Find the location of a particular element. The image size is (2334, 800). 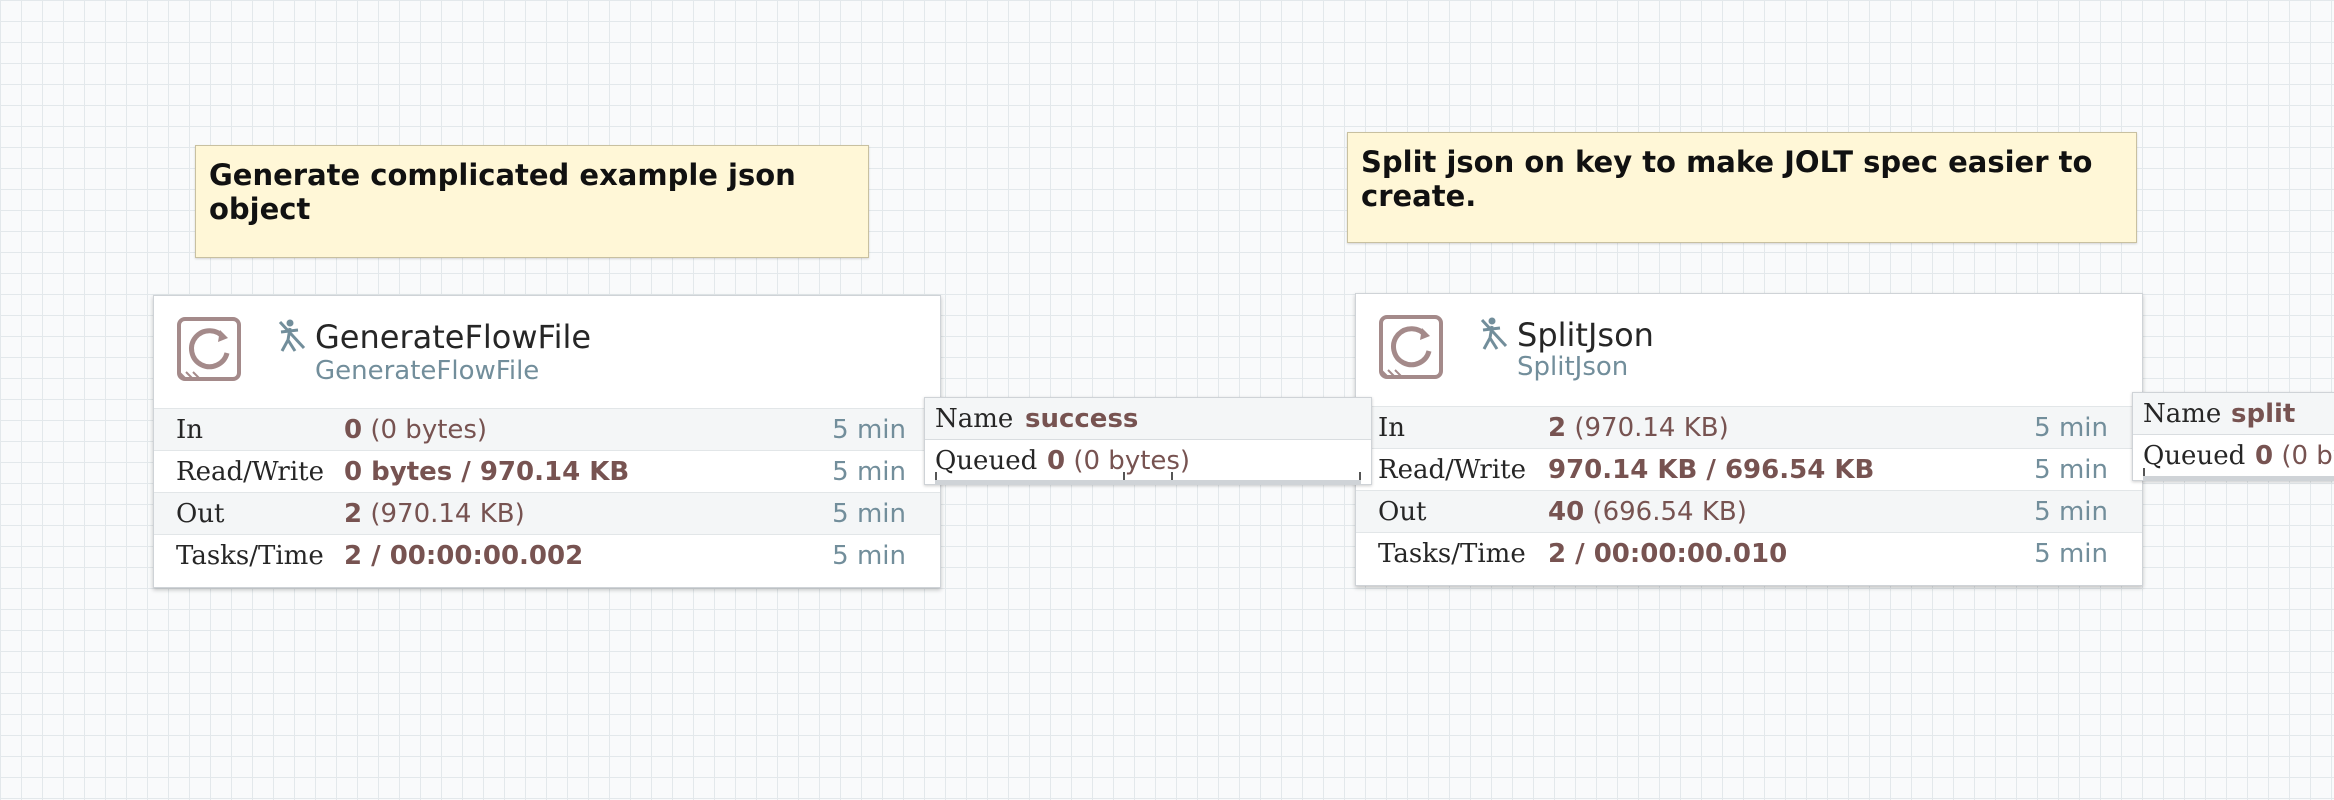

label-generate: Generate complicated example json object is located at coordinates (532, 201).